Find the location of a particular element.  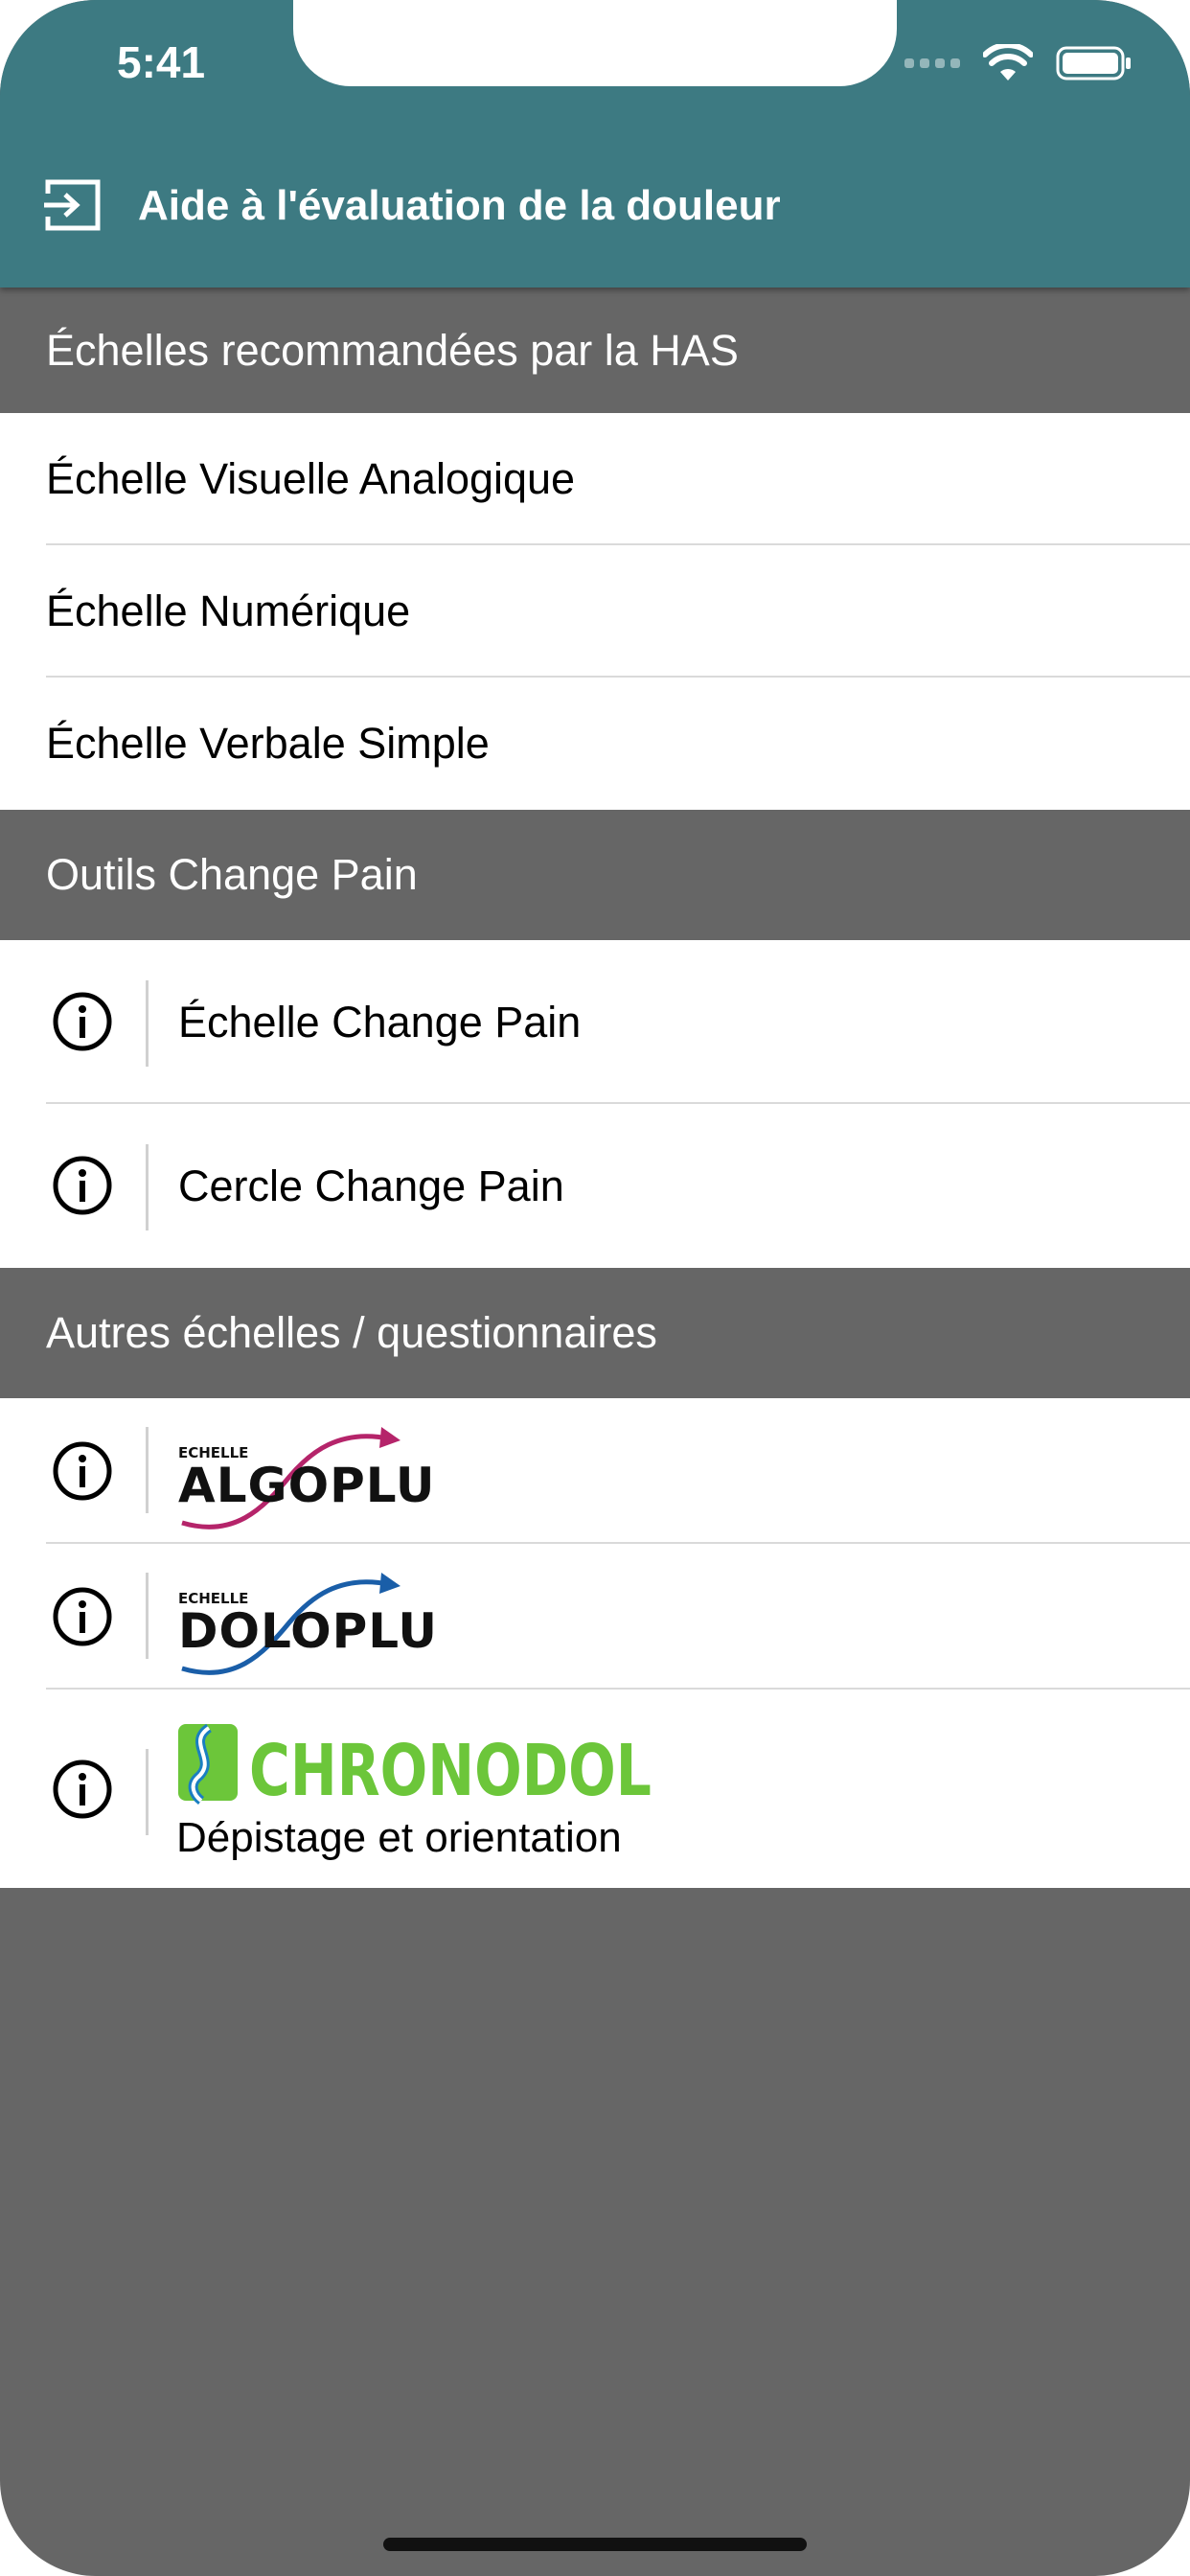

status-time: 5:41 is located at coordinates (162, 62).